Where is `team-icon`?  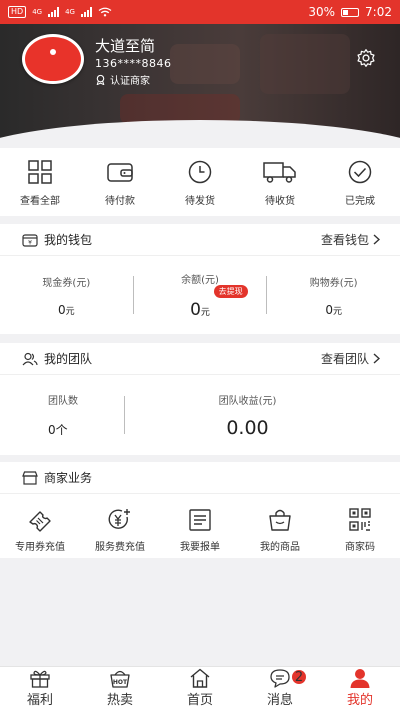 team-icon is located at coordinates (30, 358).